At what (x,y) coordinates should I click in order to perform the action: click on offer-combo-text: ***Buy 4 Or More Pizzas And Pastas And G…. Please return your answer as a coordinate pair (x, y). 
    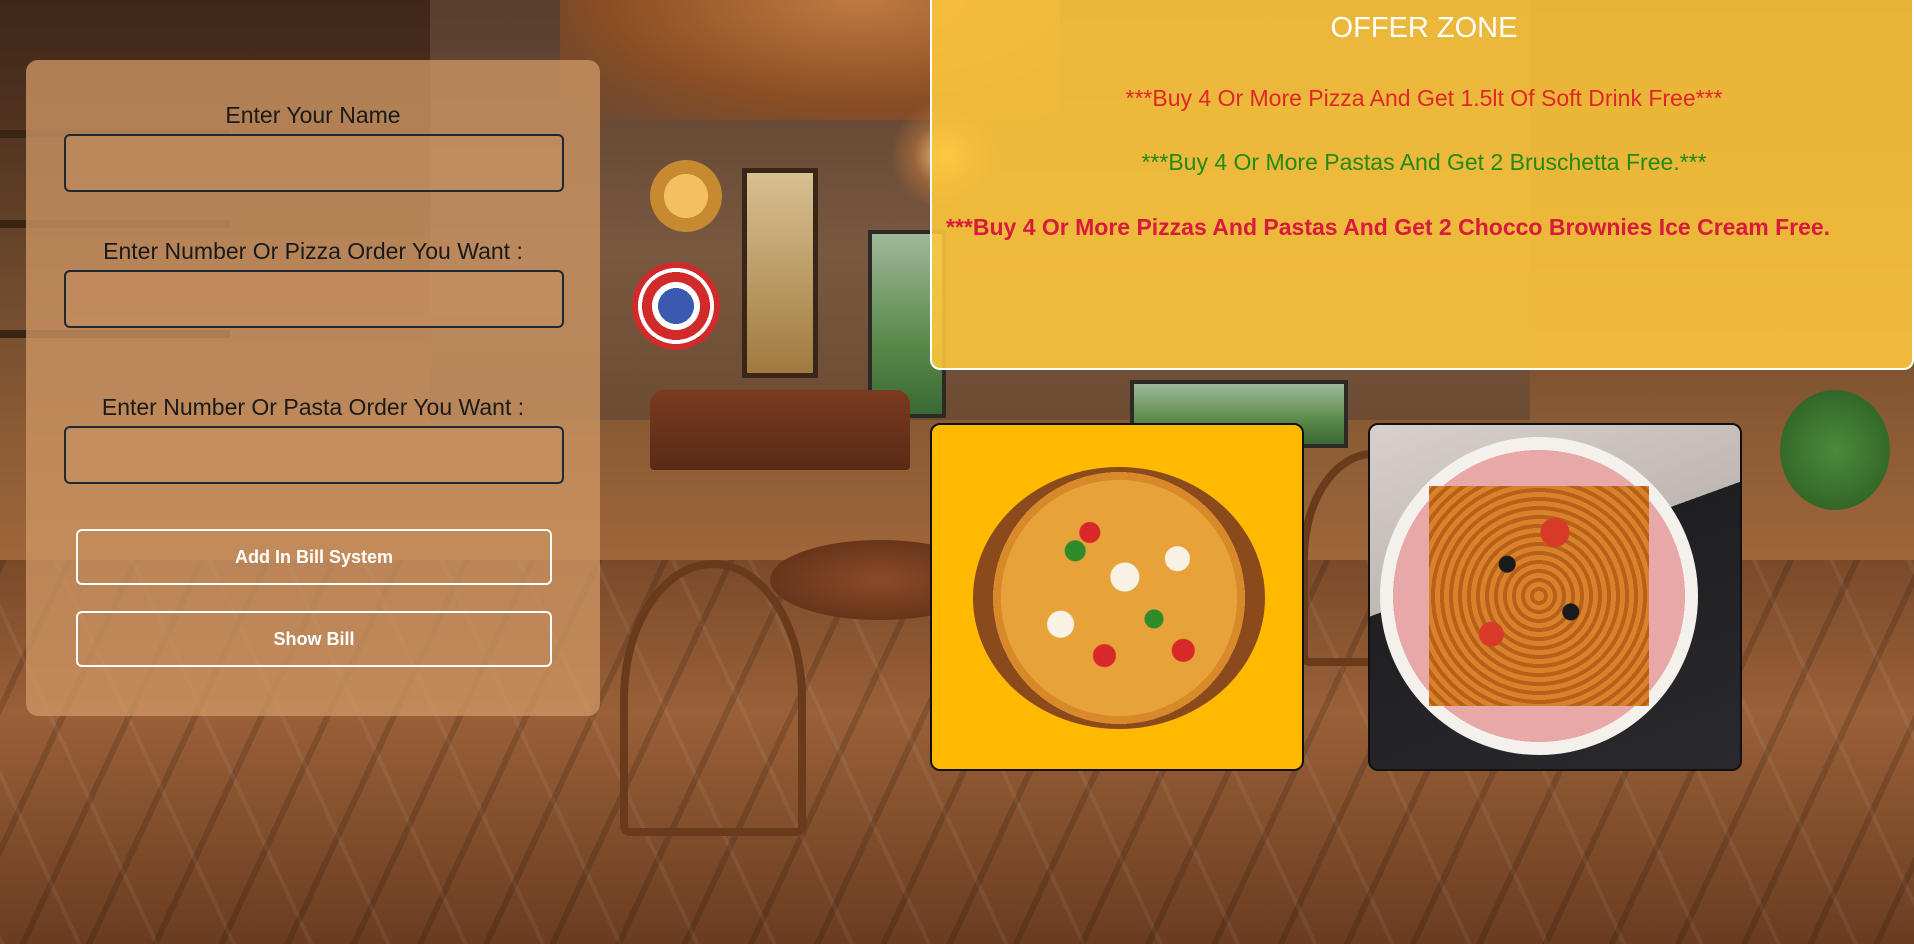
    Looking at the image, I should click on (1388, 227).